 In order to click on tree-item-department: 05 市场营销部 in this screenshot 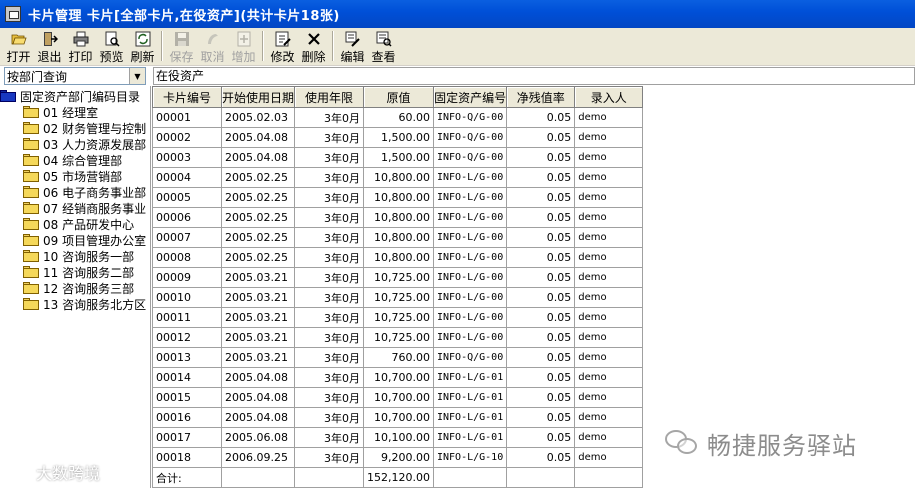, I will do `click(75, 176)`.